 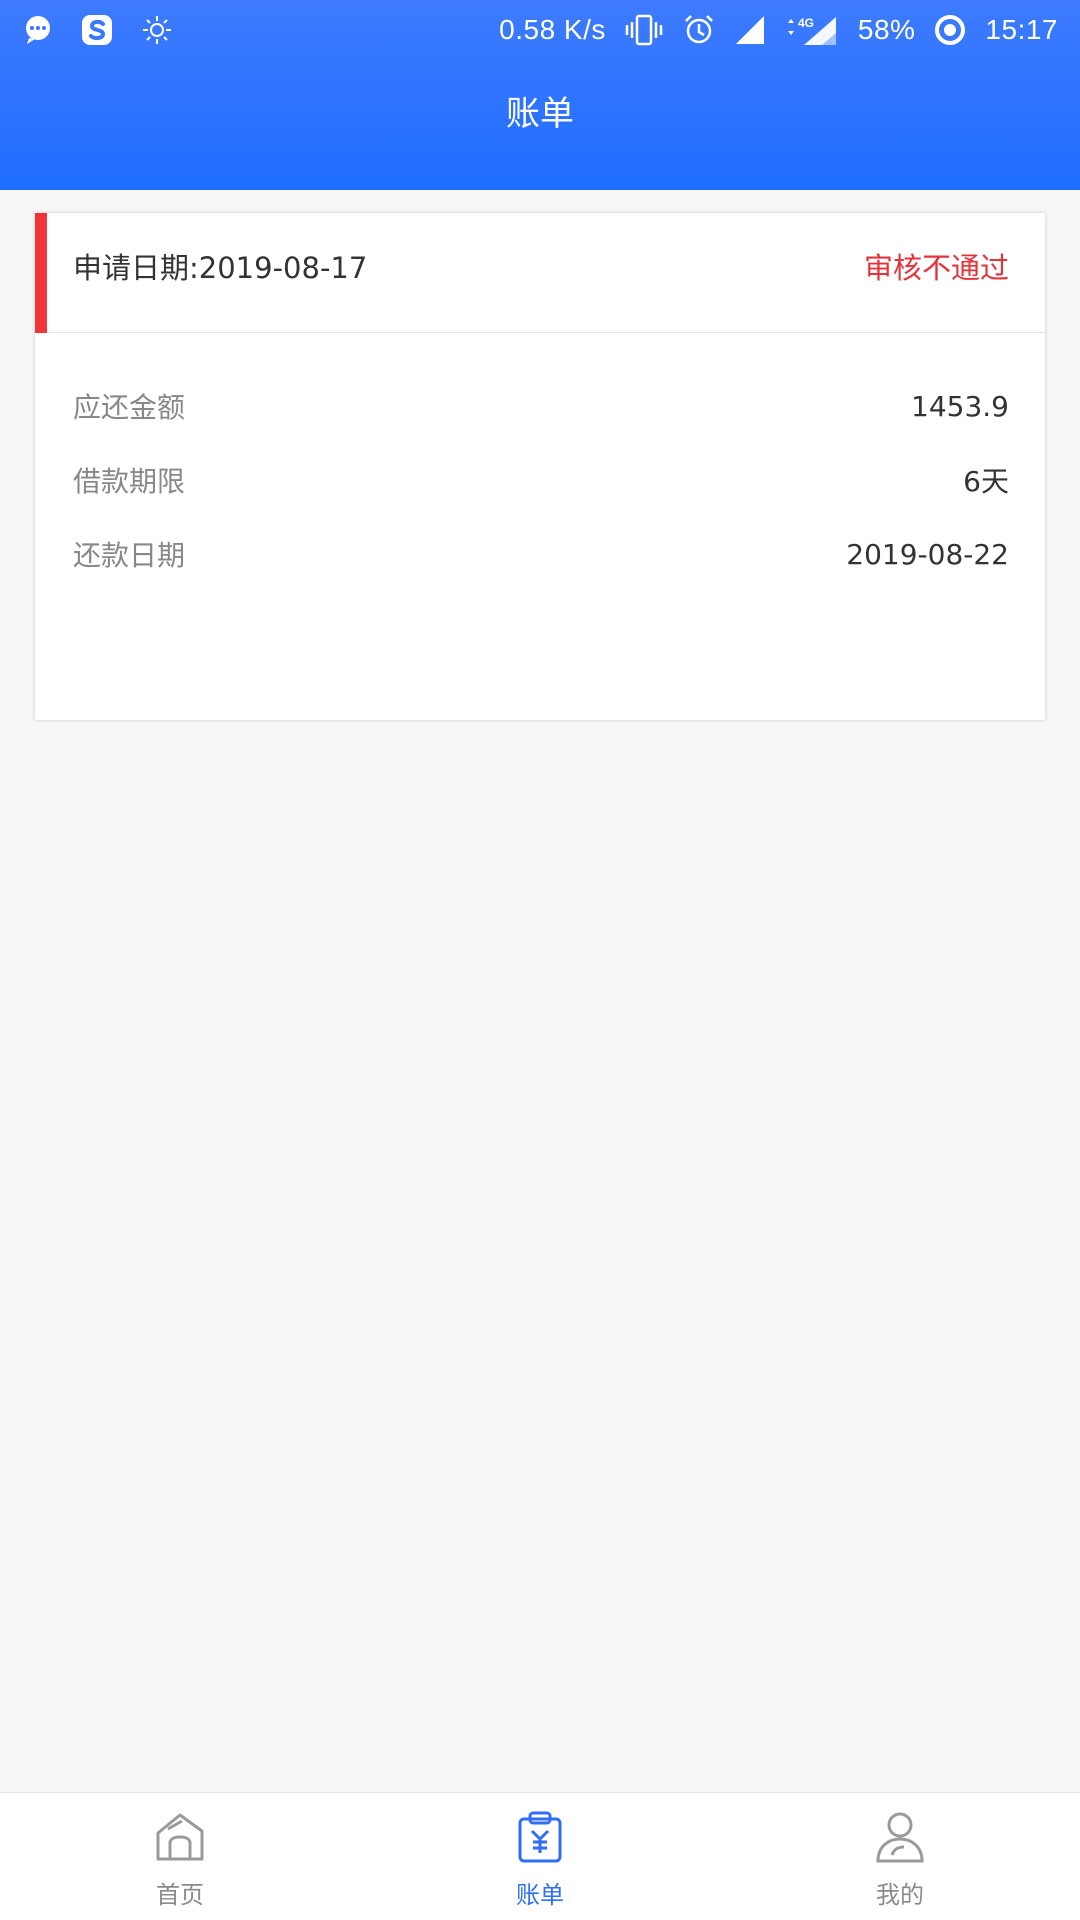 I want to click on bill-details: 应还金额 1453.9 借款期限 6天 还款日期 2019-08-22, so click(x=540, y=462).